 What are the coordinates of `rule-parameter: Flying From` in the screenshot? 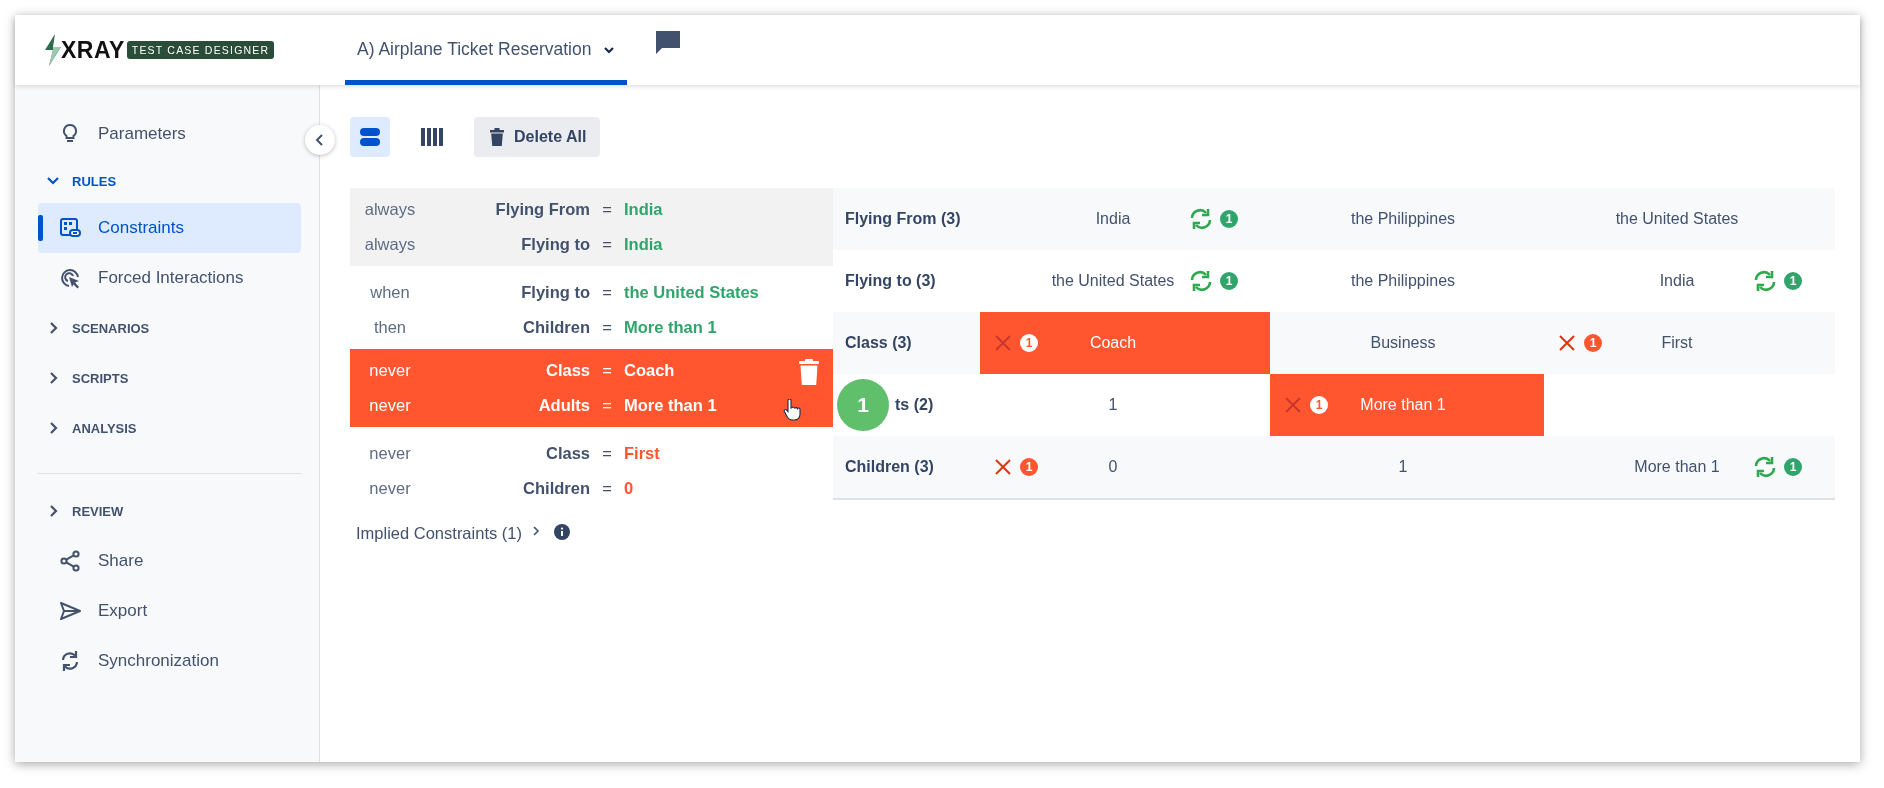 It's located at (542, 209).